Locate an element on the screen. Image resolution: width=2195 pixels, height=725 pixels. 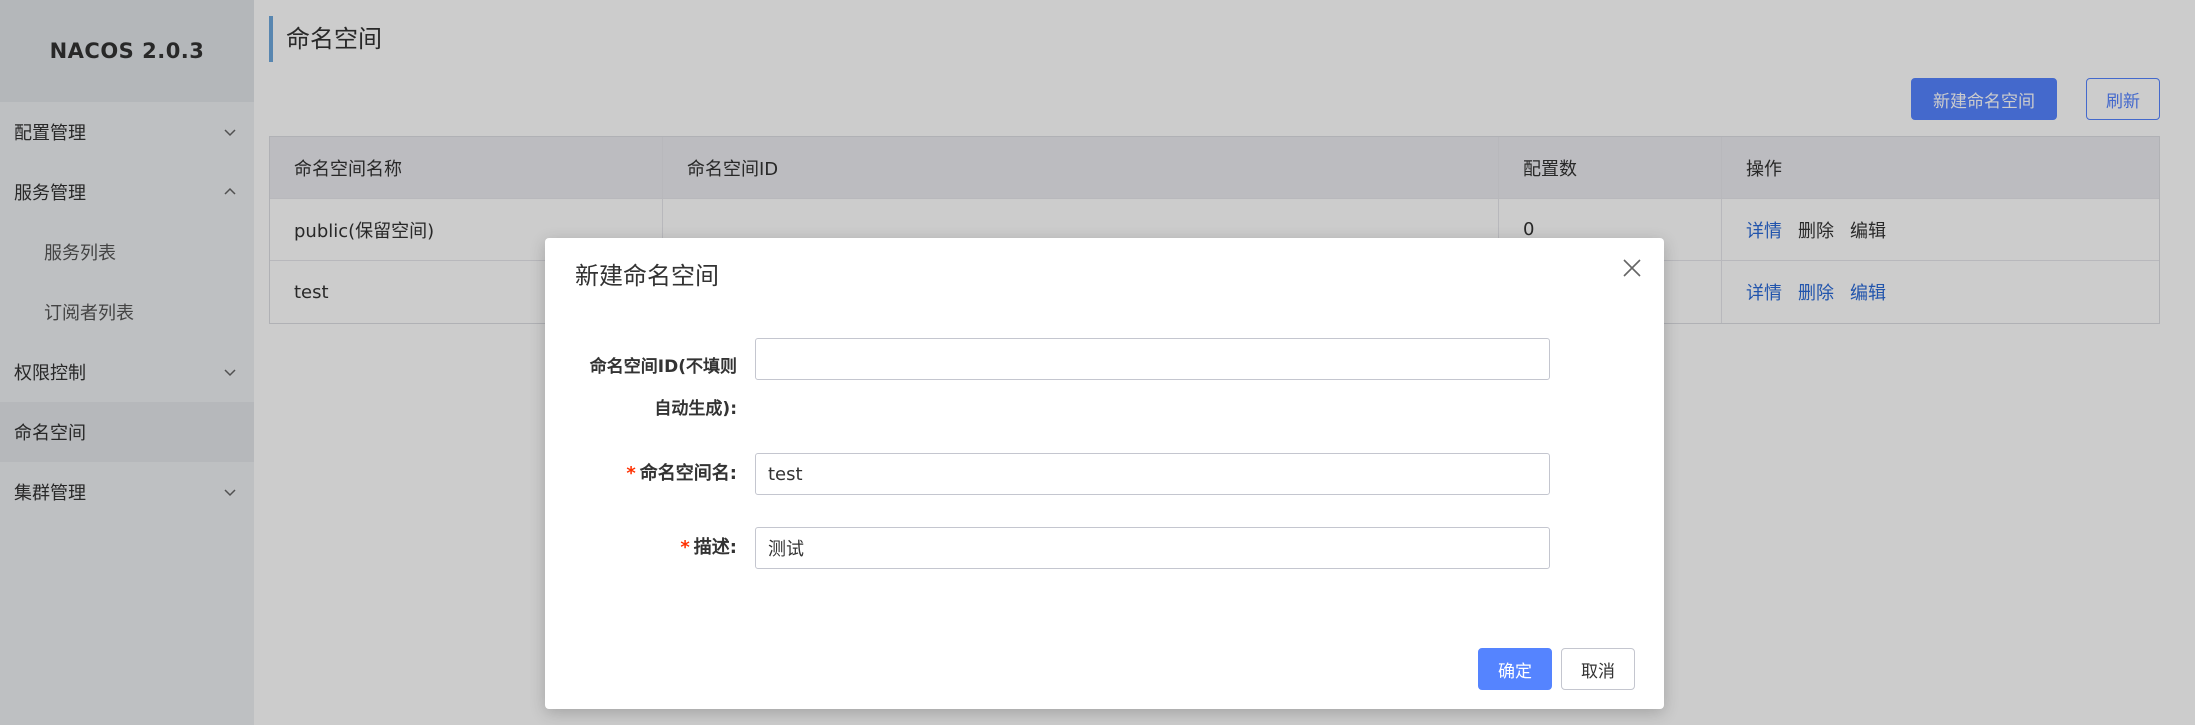
description-input is located at coordinates (1152, 548).